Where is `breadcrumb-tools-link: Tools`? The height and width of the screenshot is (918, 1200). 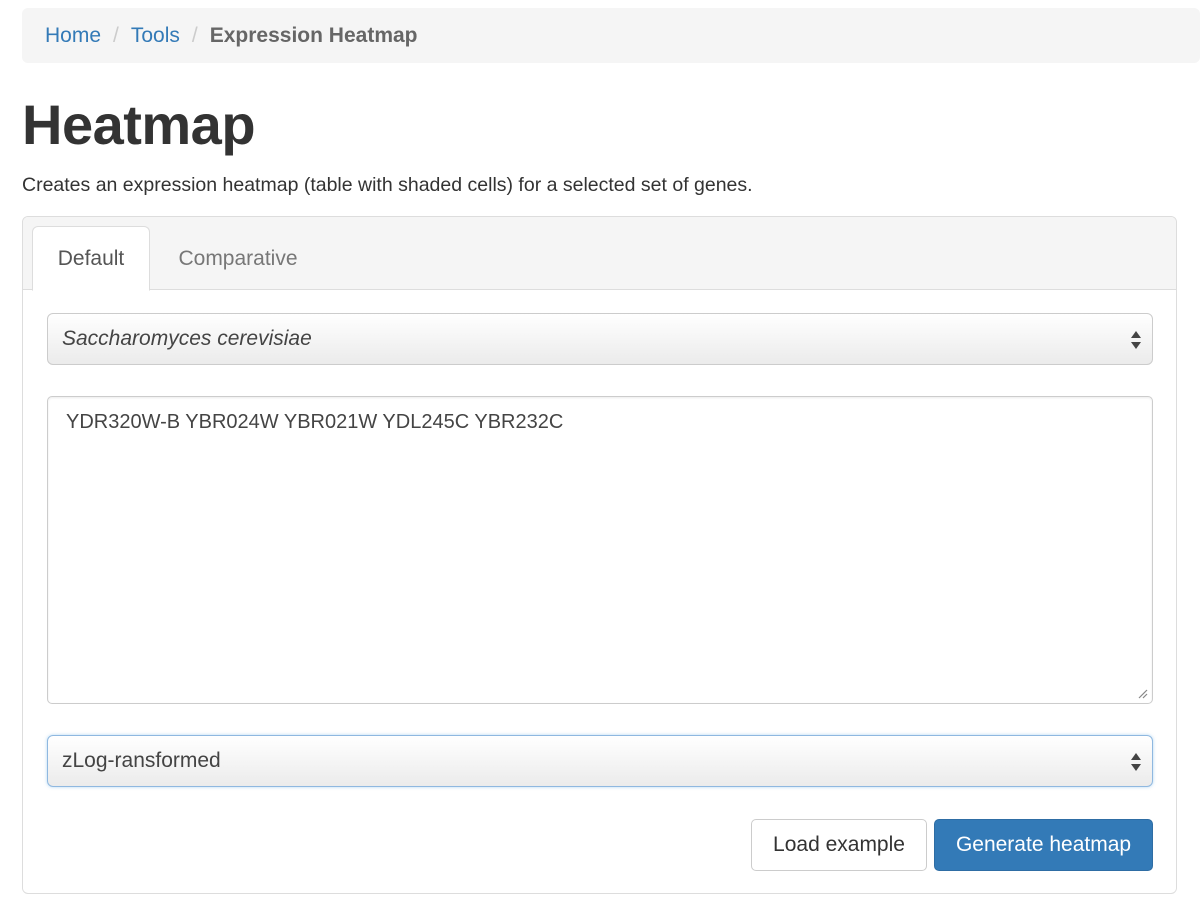 breadcrumb-tools-link: Tools is located at coordinates (155, 36).